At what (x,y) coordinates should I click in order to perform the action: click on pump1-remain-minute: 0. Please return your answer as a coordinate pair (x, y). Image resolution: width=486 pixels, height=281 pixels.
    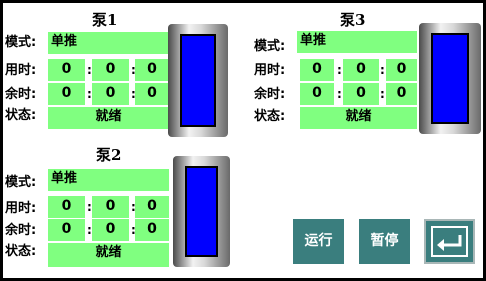
    Looking at the image, I should click on (110, 94).